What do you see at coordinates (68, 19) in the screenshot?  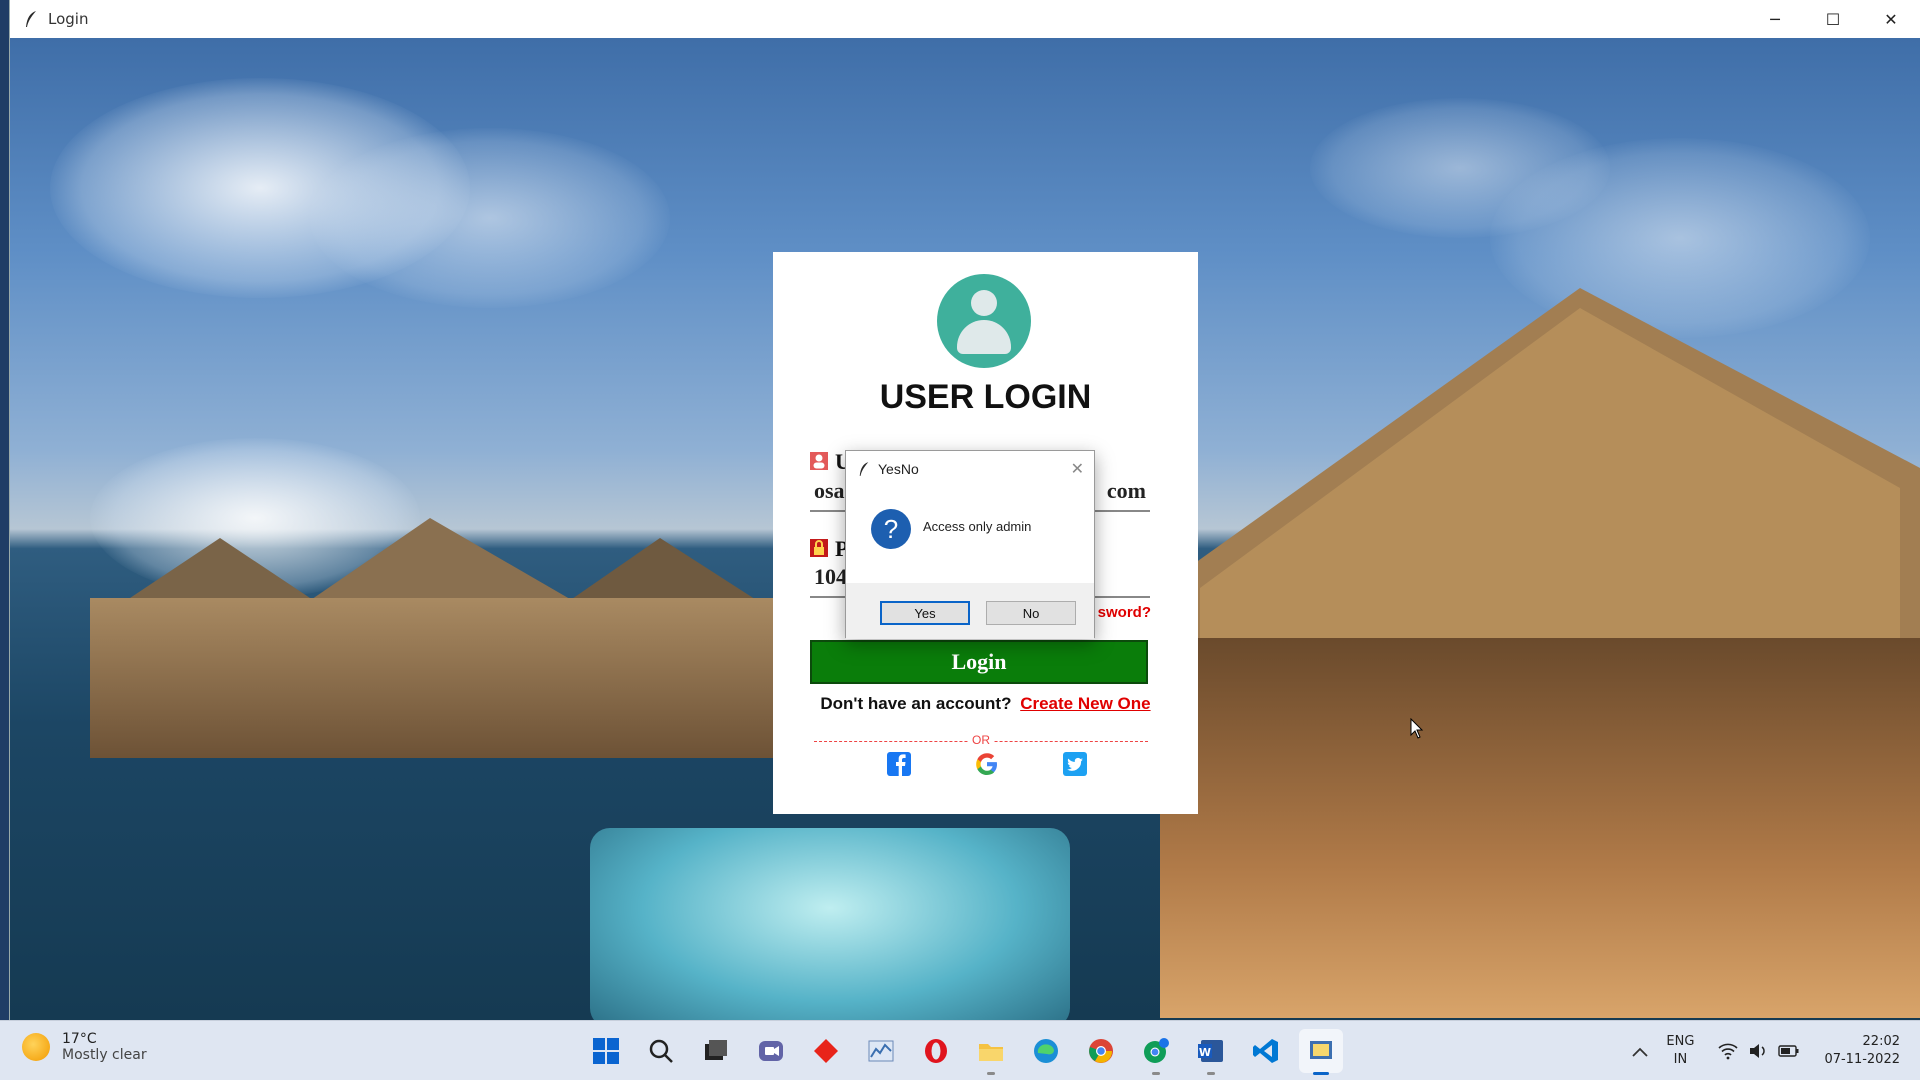 I see `window-title: Login` at bounding box center [68, 19].